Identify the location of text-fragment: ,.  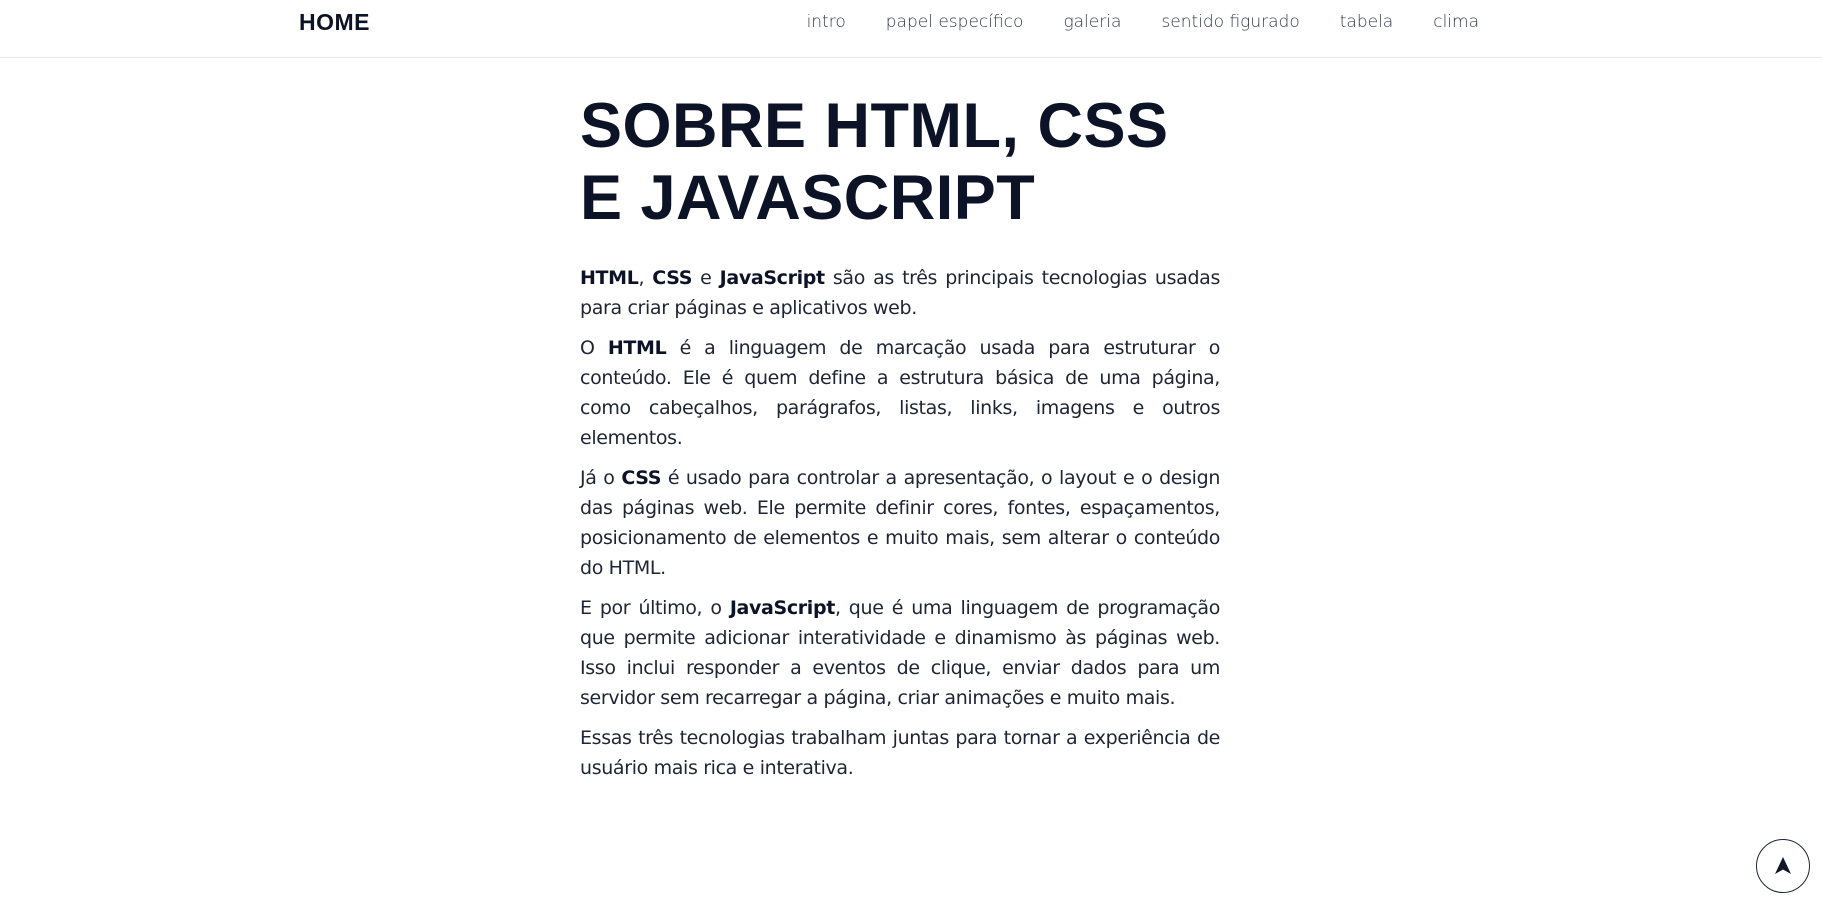
(645, 278).